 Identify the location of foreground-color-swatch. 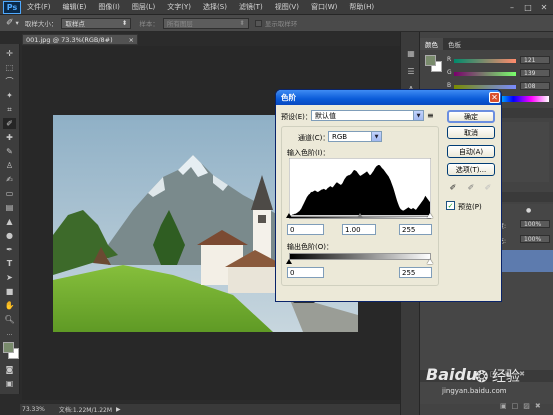
(8, 347).